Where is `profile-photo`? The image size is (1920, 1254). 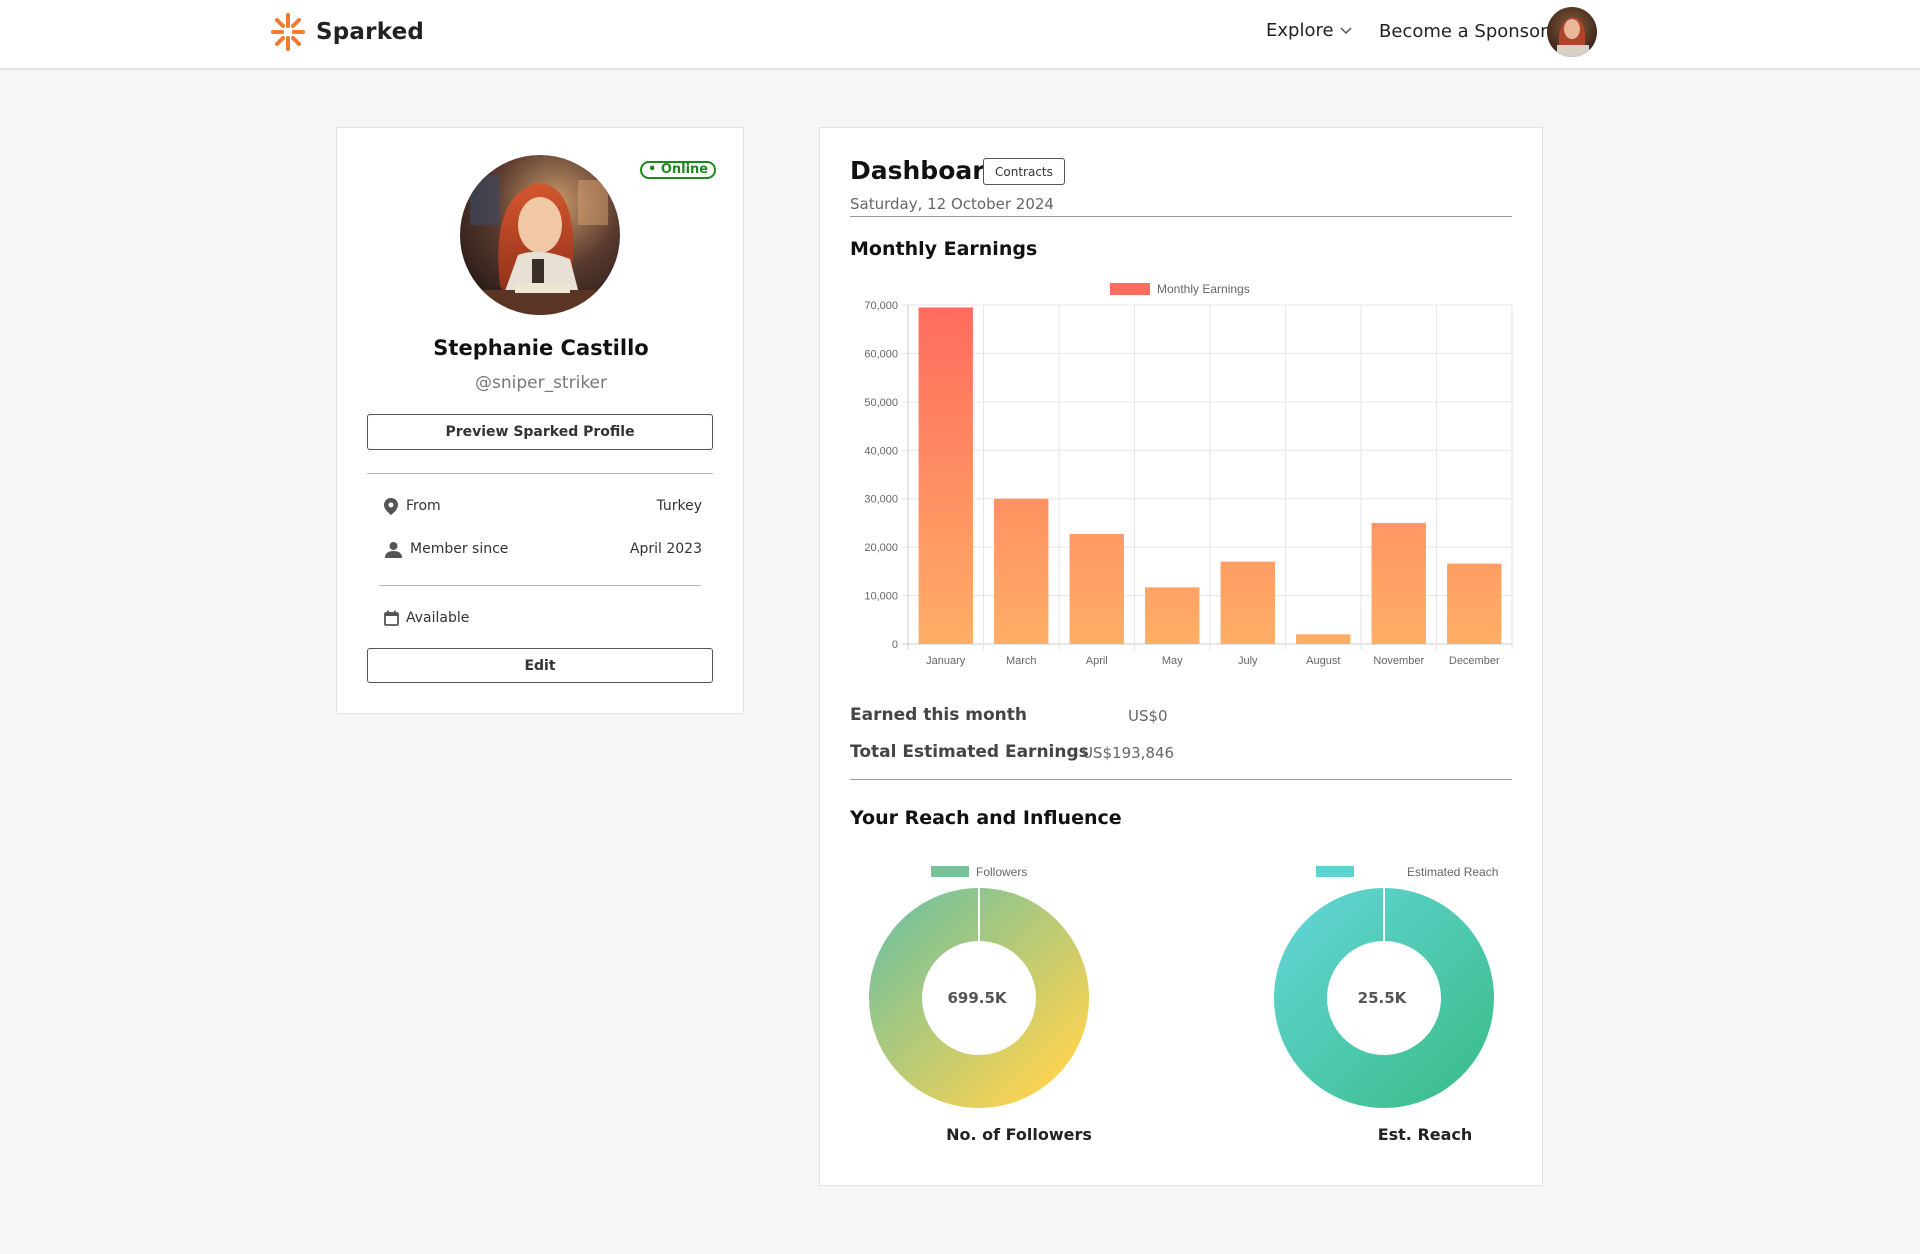
profile-photo is located at coordinates (540, 235).